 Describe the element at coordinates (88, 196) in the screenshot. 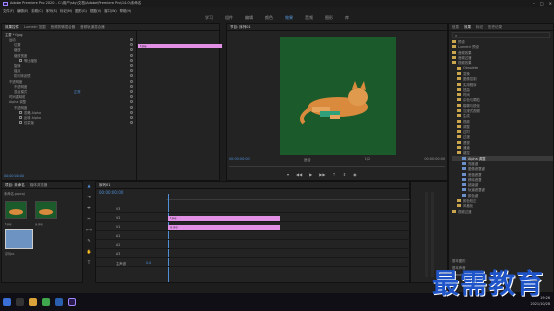

I see `track-select-icon: ⇥` at that location.